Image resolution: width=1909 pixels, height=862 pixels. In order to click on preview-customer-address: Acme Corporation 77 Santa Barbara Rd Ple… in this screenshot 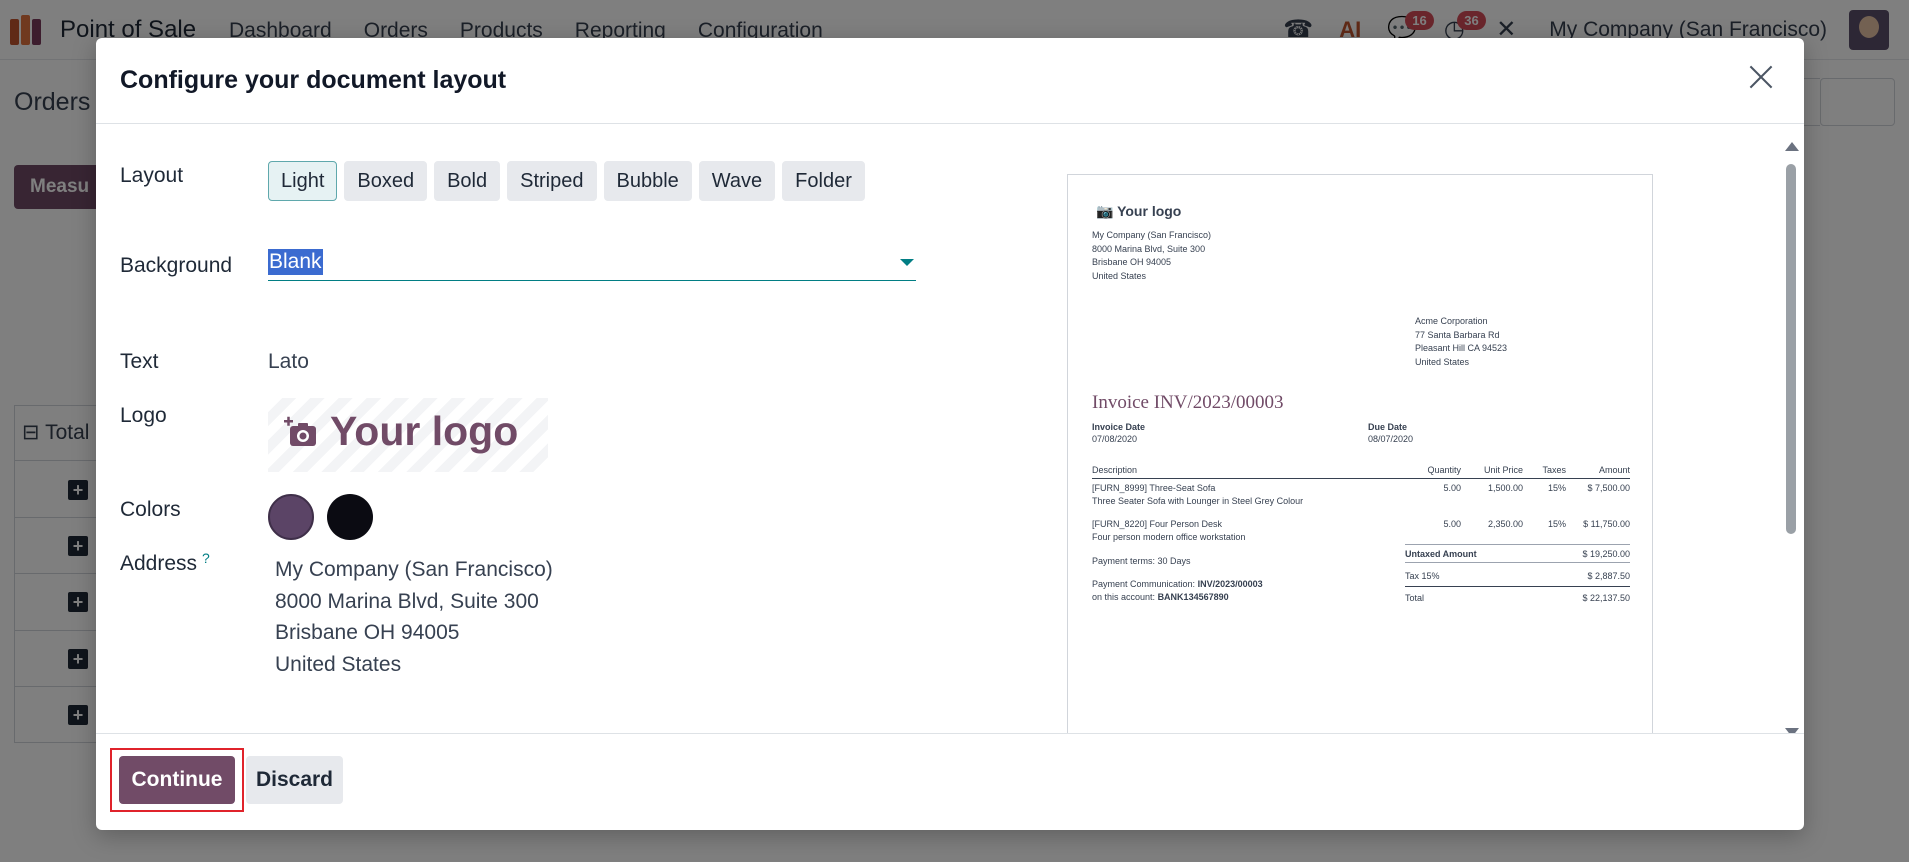, I will do `click(1461, 341)`.